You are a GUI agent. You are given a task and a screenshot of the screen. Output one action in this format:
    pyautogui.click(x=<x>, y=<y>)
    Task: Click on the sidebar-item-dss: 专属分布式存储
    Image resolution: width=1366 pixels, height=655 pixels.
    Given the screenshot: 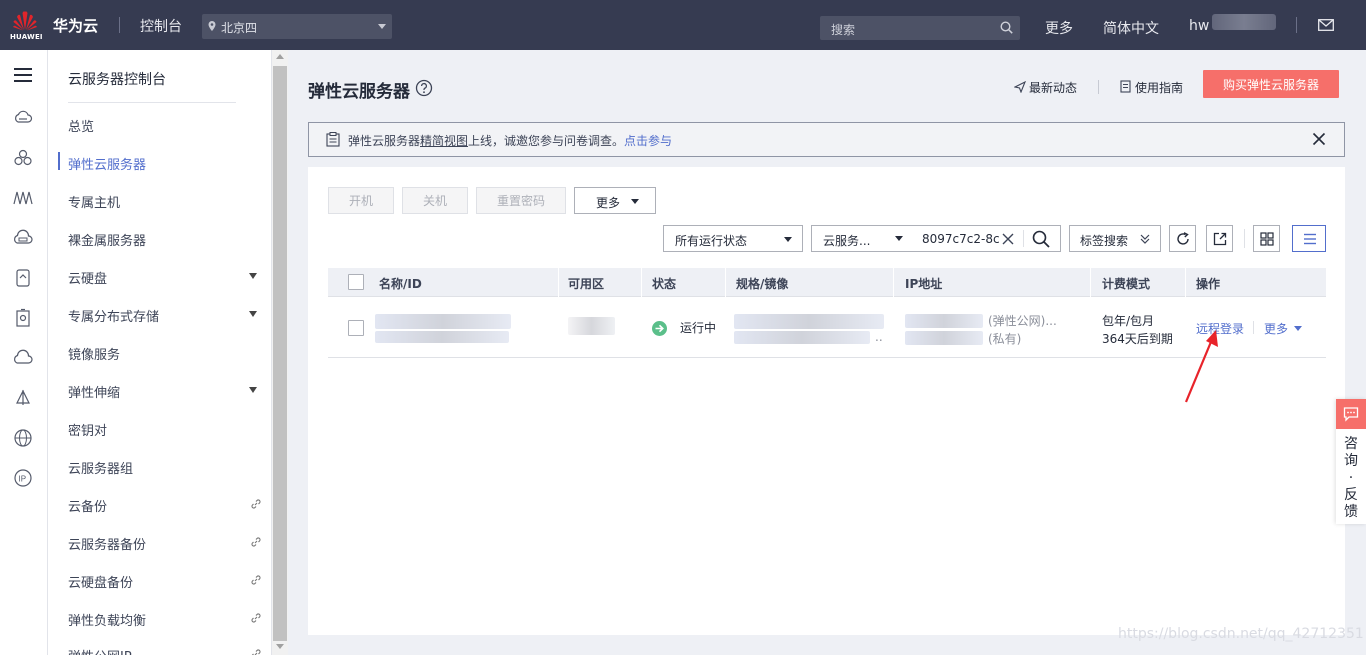 What is the action you would take?
    pyautogui.click(x=113, y=315)
    